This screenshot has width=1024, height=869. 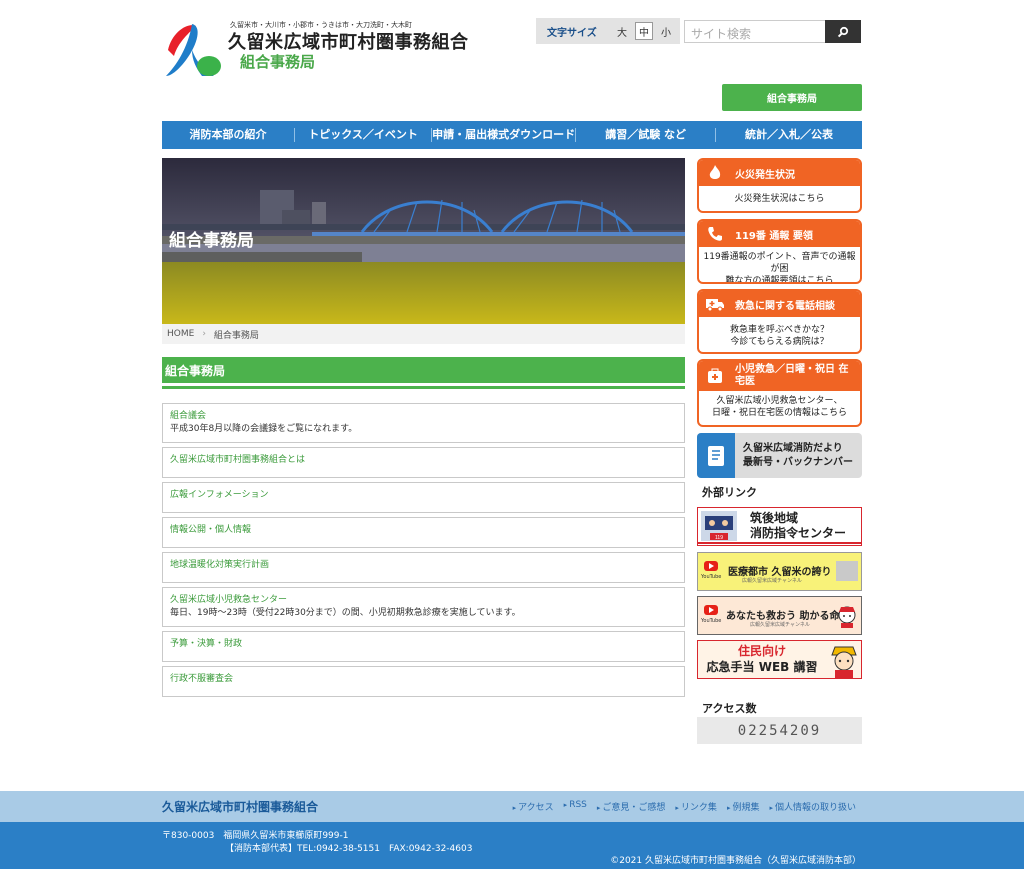 What do you see at coordinates (743, 806) in the screenshot?
I see `footer-link-regulations: 例規集` at bounding box center [743, 806].